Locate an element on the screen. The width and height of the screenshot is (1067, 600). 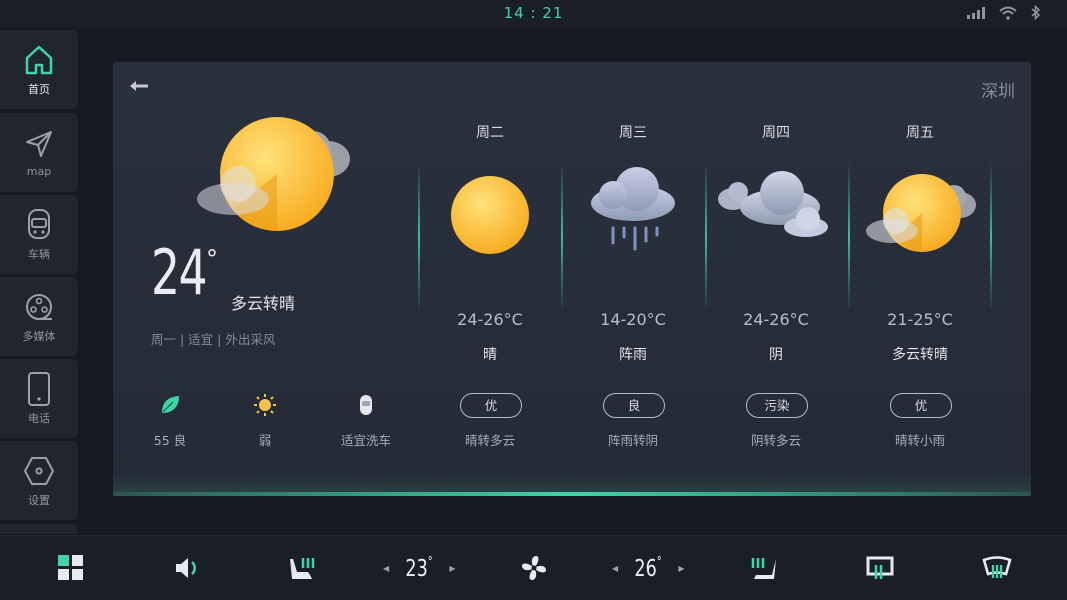
aqi-badge: 污染 is located at coordinates (777, 405).